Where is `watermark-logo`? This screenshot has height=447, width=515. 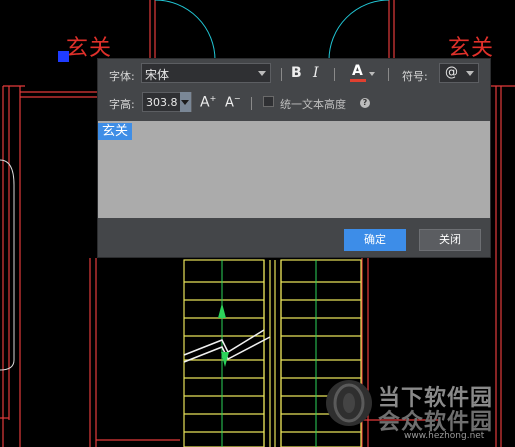 watermark-logo is located at coordinates (349, 403).